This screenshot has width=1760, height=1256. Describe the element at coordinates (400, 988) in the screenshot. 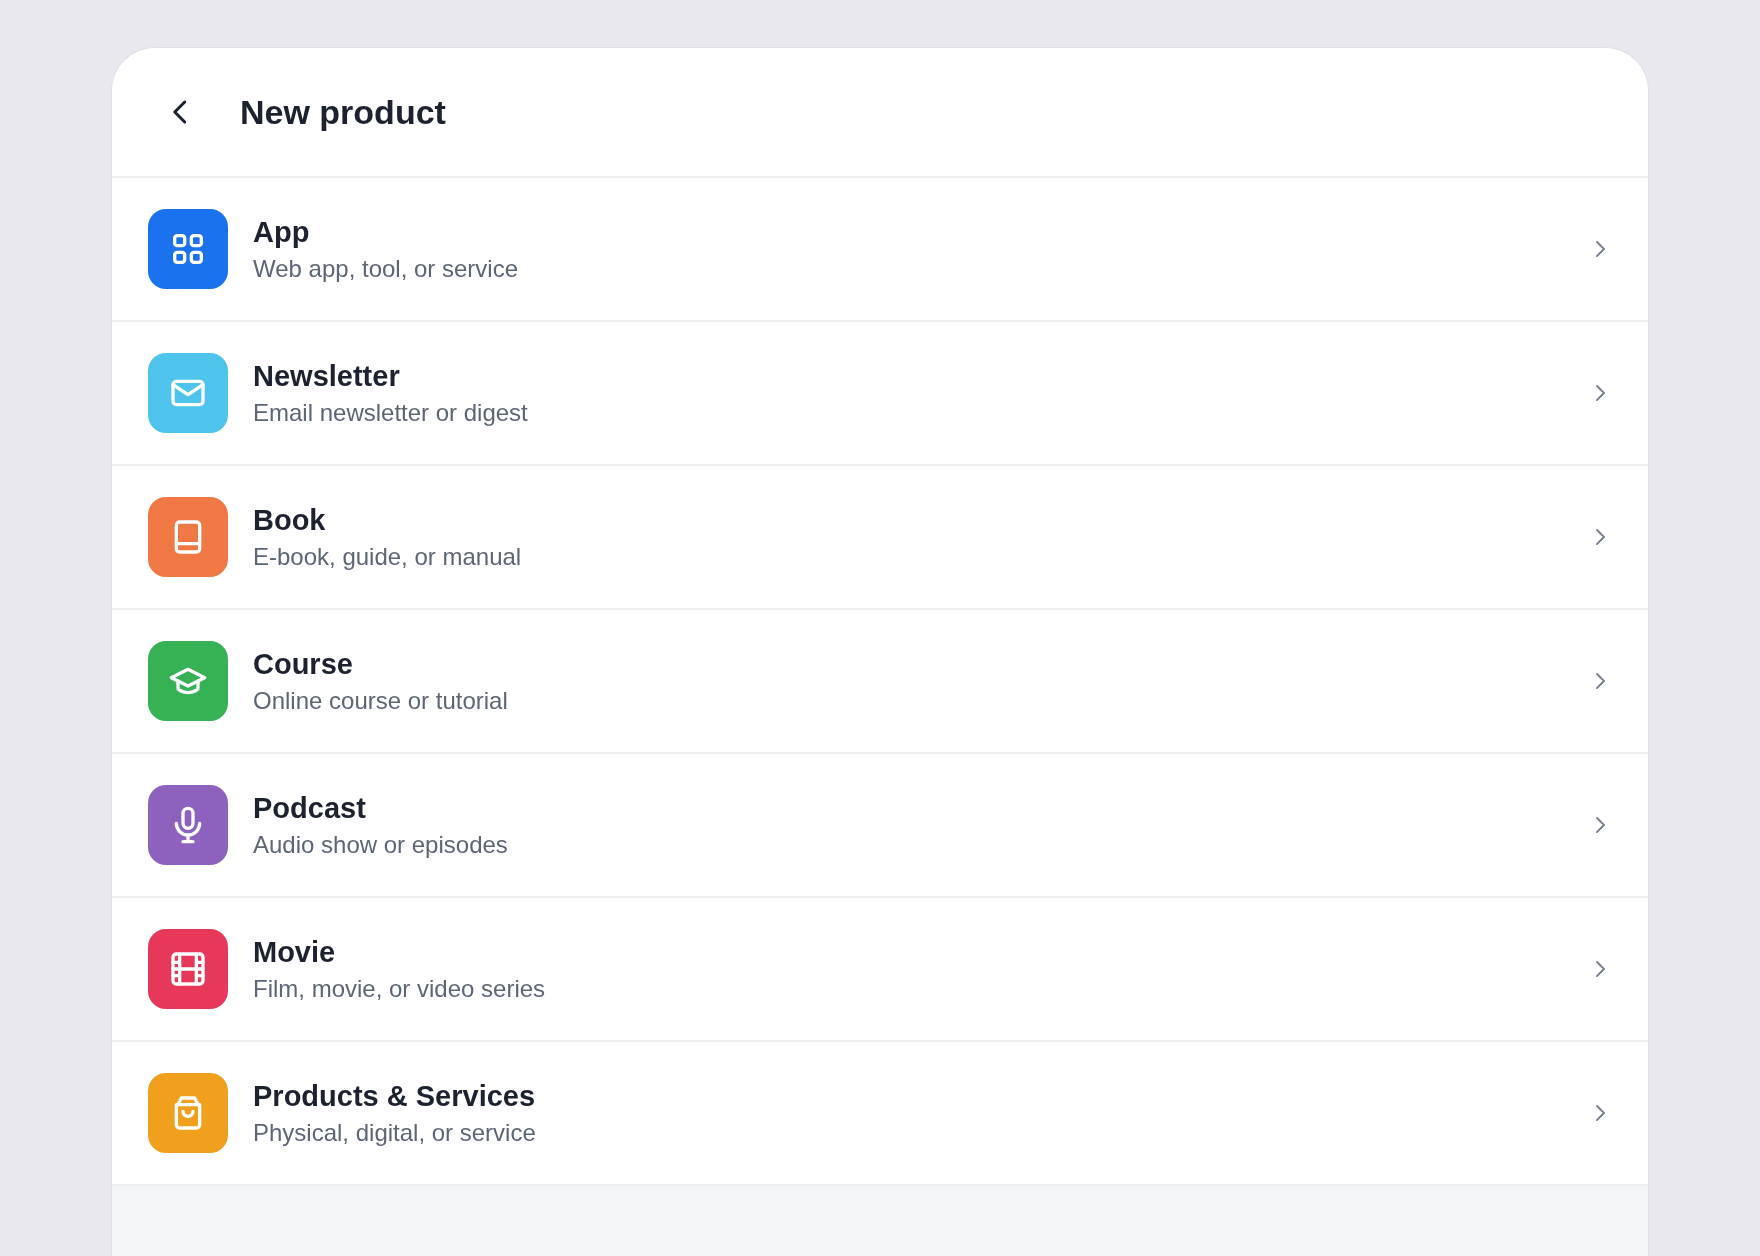

I see `product-type-description: Film, movie, or video series` at that location.